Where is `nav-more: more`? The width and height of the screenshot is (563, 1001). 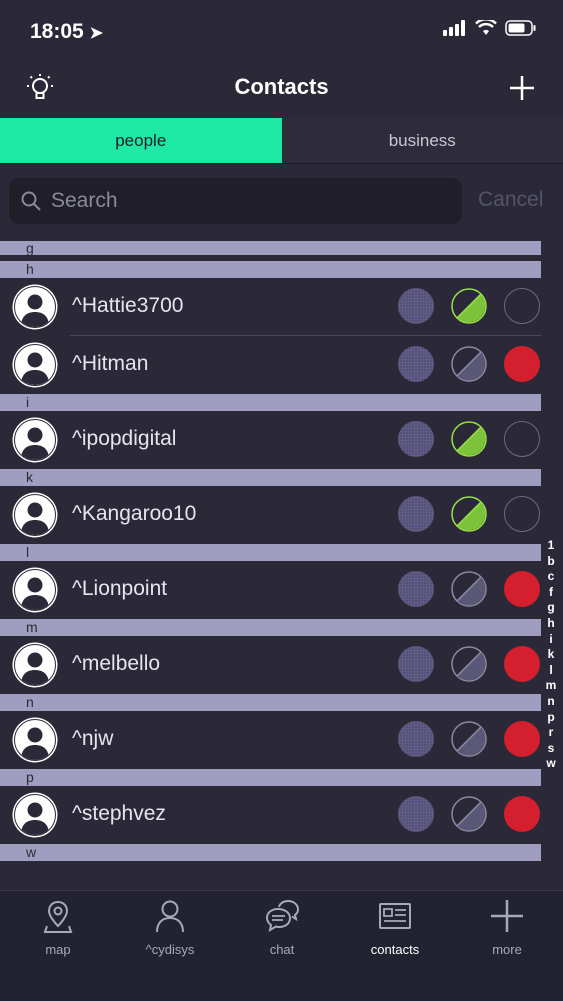
nav-more: more is located at coordinates (507, 928).